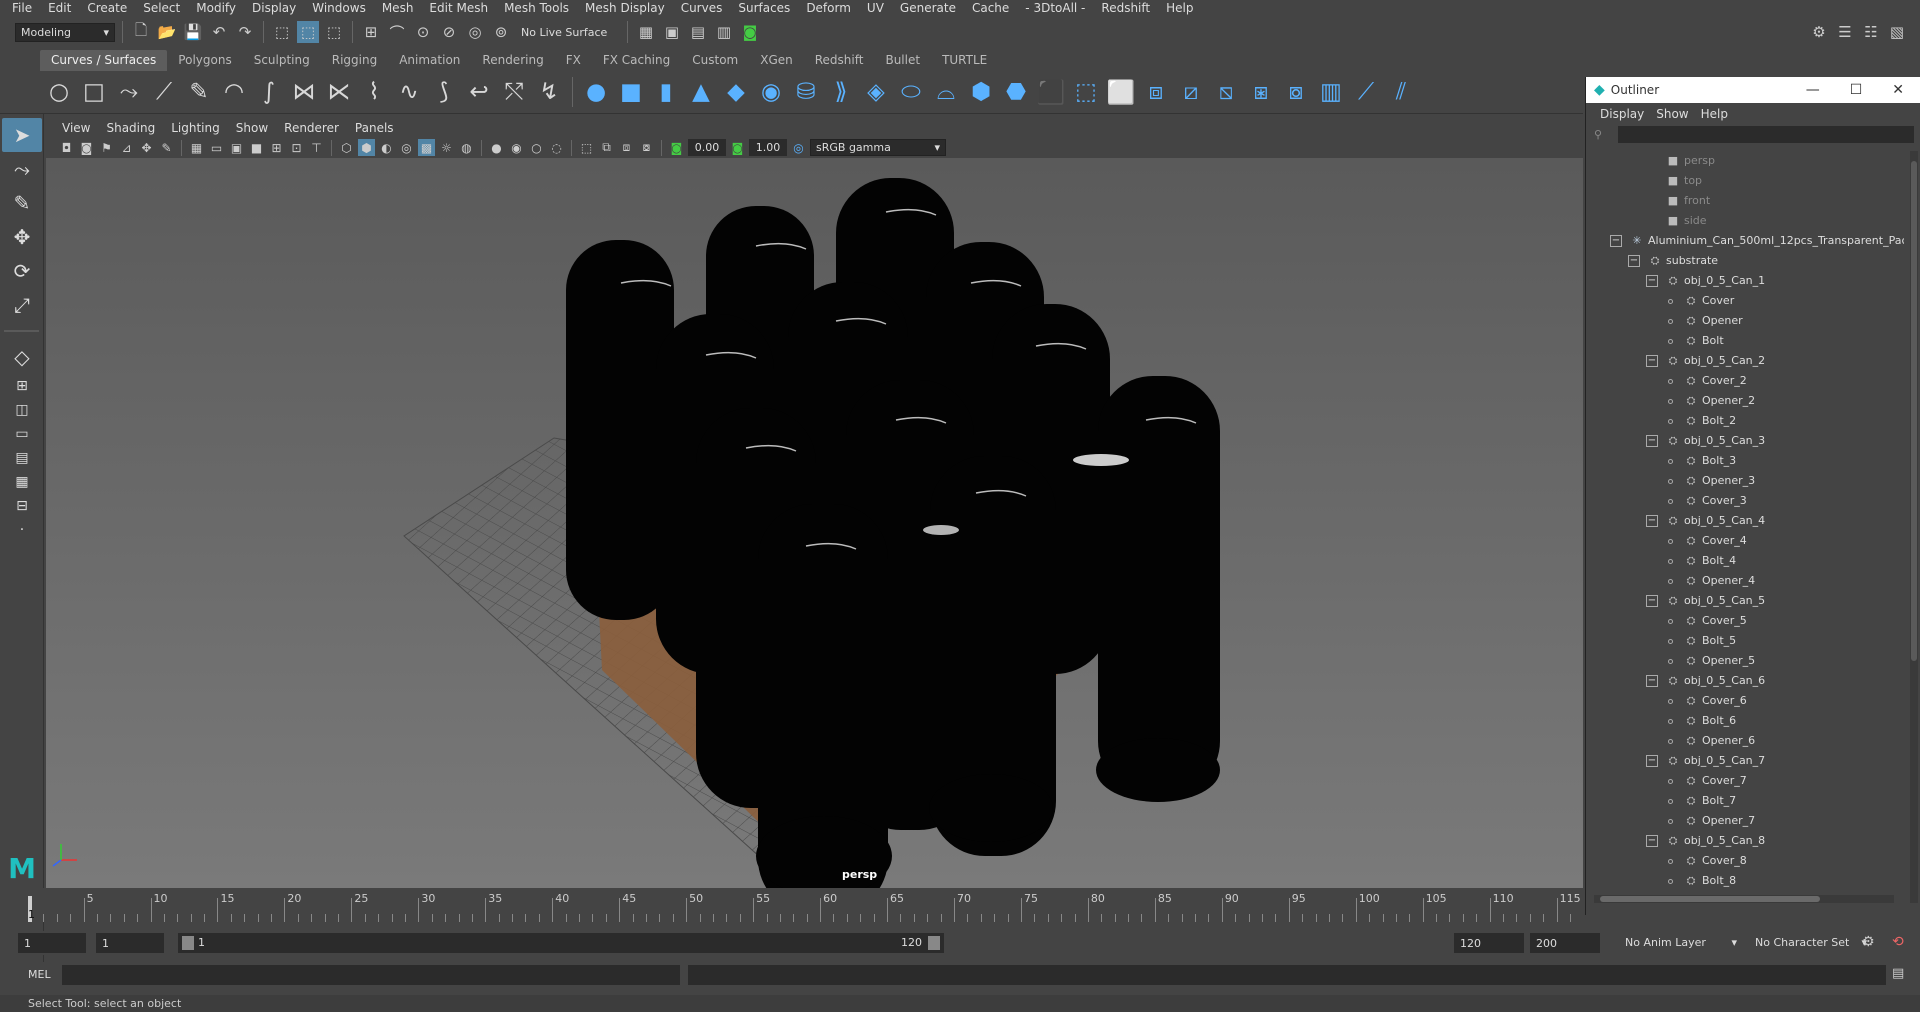 This screenshot has height=1012, width=1920. I want to click on grease-pencil-icon: ✎, so click(166, 147).